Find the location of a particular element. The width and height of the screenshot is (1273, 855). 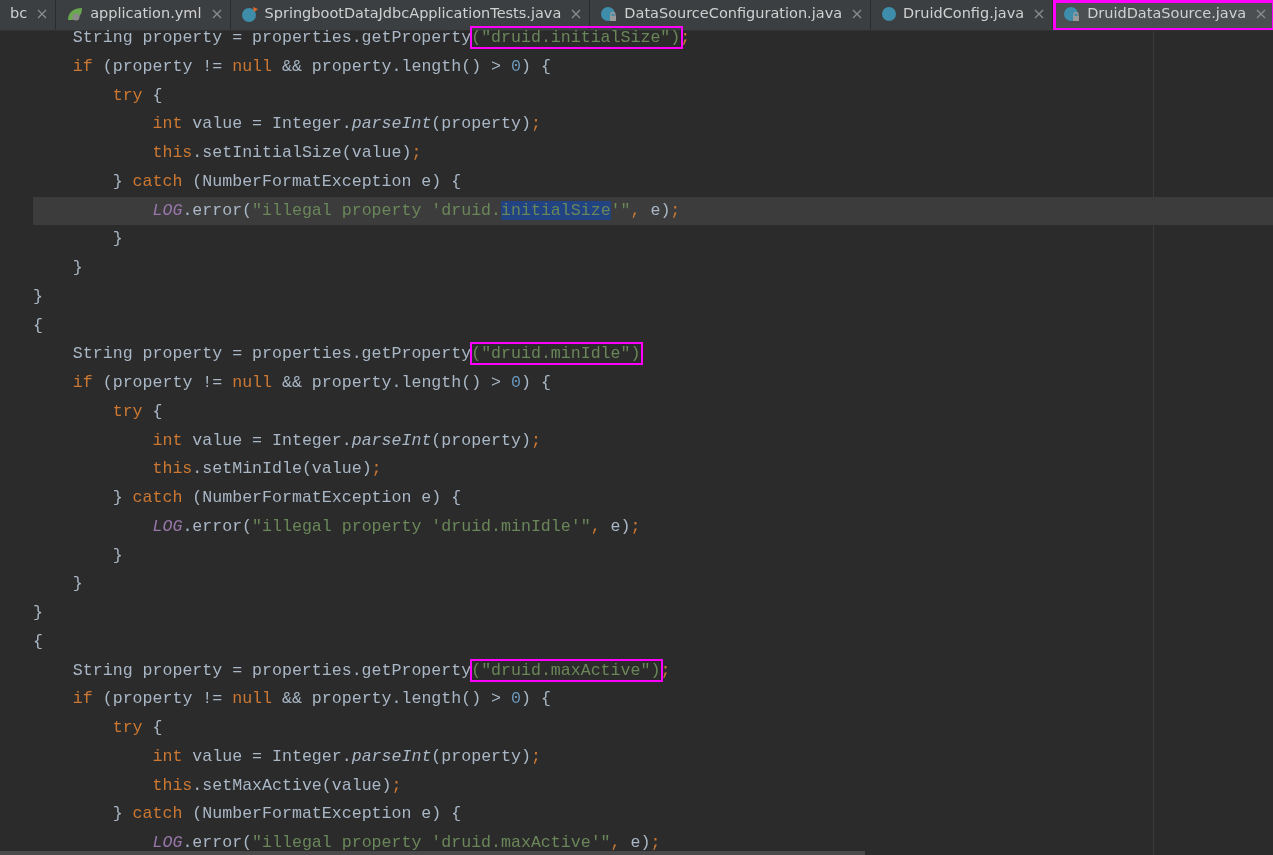

code-line: String property = properties.getProperty("druid.minIdle") is located at coordinates (356, 354).